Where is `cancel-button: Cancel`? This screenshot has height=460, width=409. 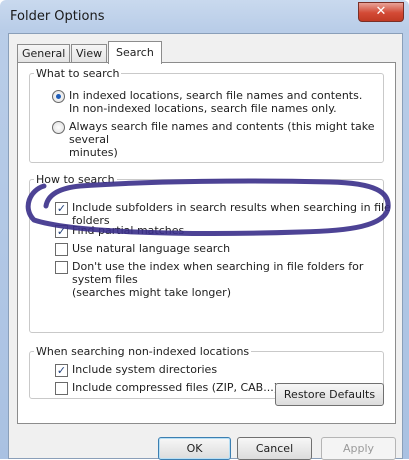 cancel-button: Cancel is located at coordinates (274, 448).